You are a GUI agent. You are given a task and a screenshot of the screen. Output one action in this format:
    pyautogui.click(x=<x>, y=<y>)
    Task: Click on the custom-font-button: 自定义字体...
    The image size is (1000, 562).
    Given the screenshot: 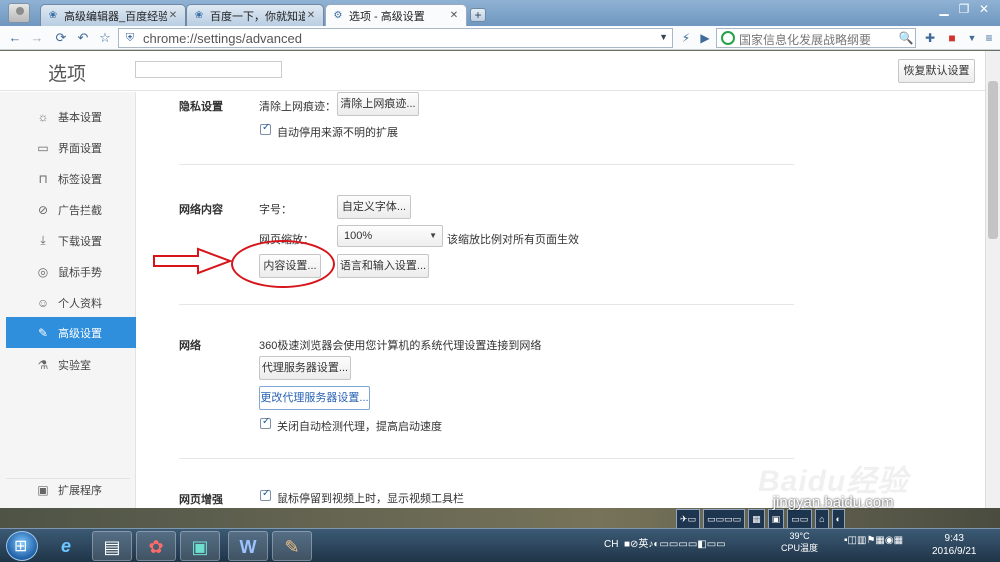 What is the action you would take?
    pyautogui.click(x=374, y=207)
    